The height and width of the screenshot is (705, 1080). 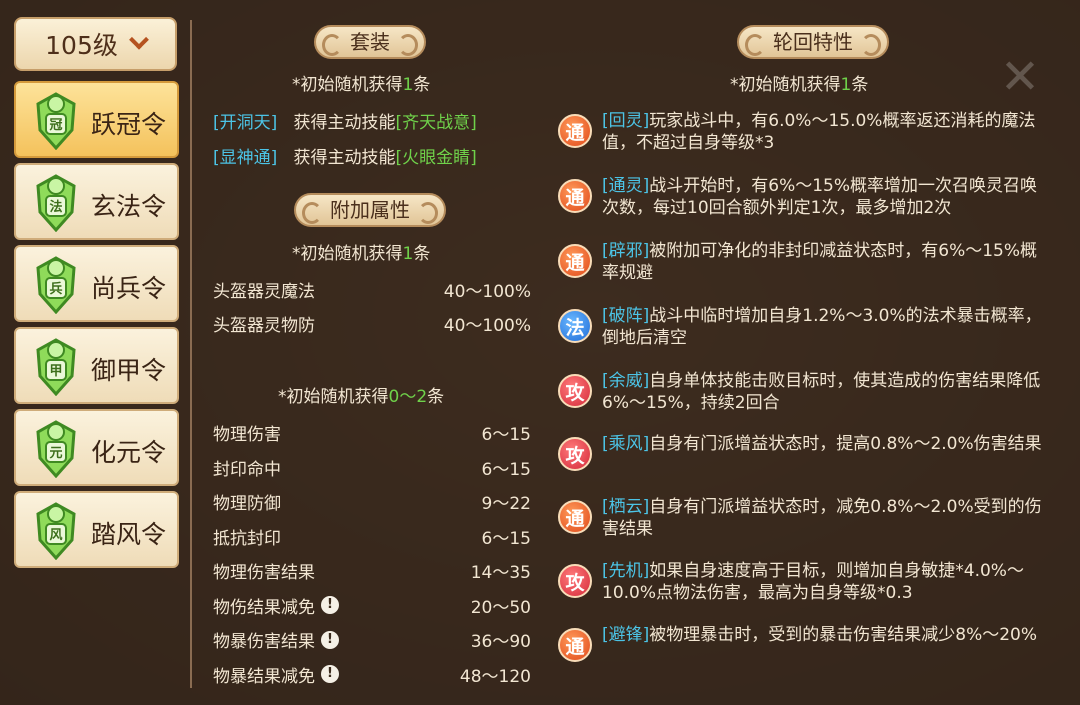 I want to click on close-icon: ✕, so click(x=1020, y=77).